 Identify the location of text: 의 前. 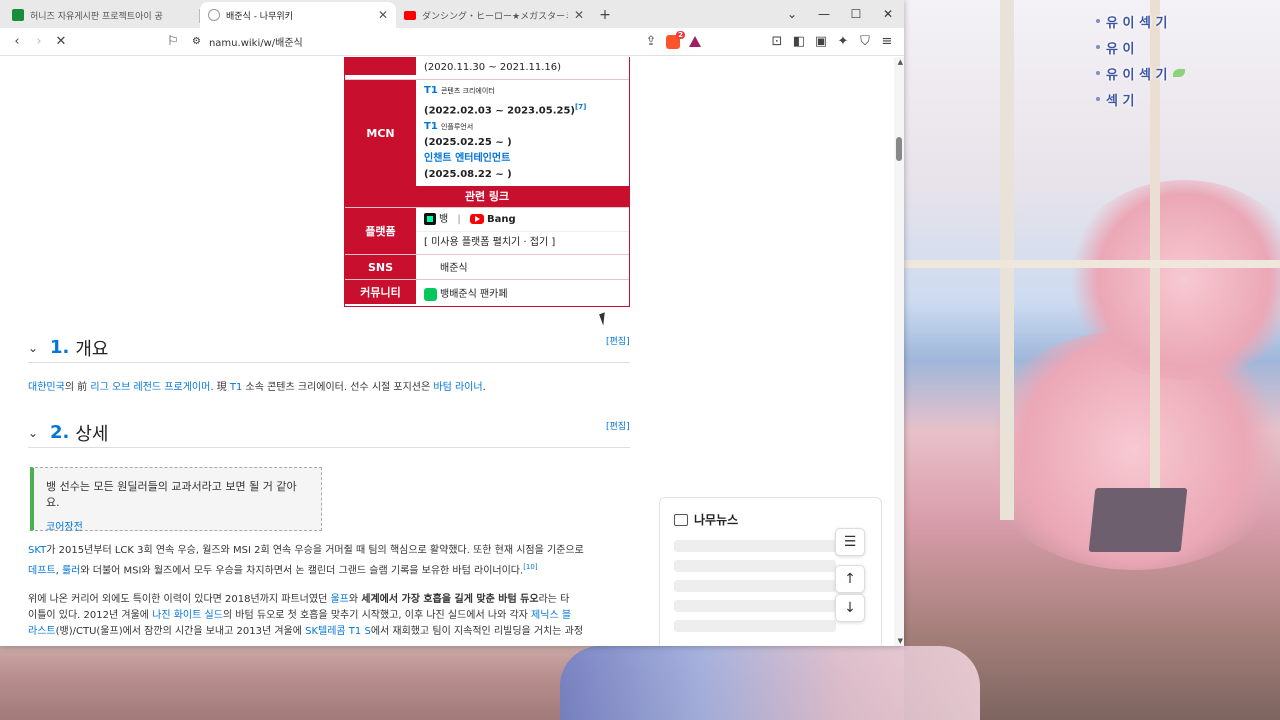
(77, 387).